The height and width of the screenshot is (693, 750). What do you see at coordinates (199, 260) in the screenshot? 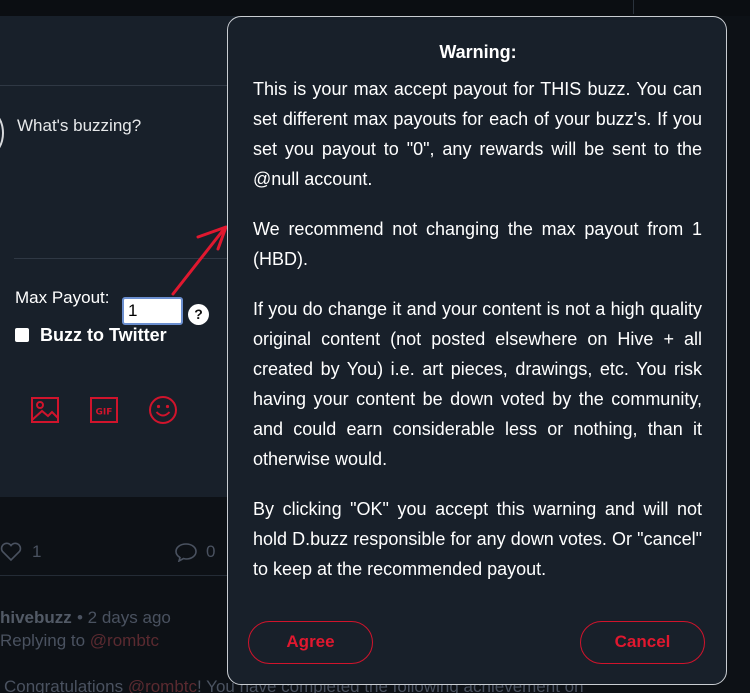
I see `annotation-arrow` at bounding box center [199, 260].